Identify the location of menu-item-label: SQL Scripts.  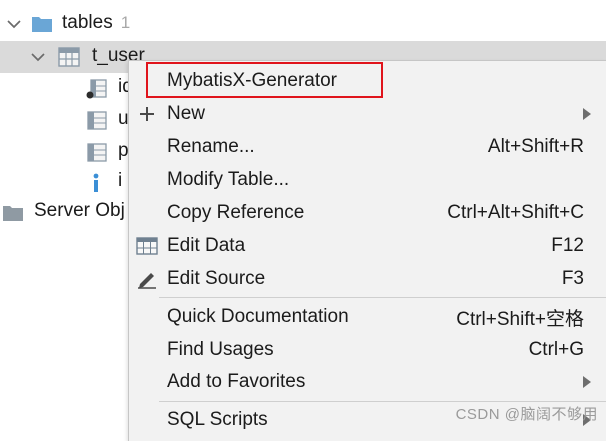
(217, 419).